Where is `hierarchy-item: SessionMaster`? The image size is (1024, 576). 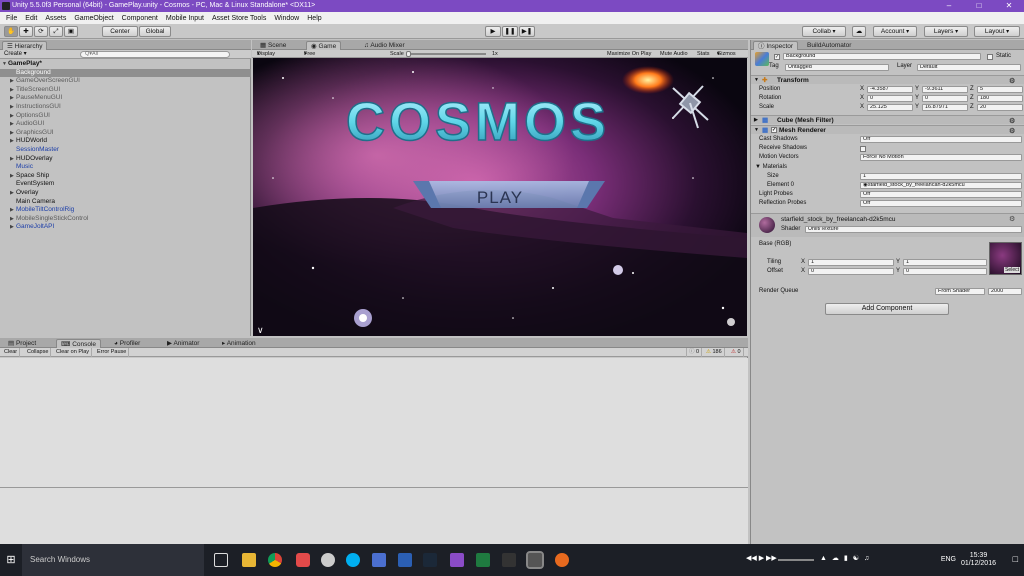 hierarchy-item: SessionMaster is located at coordinates (125, 150).